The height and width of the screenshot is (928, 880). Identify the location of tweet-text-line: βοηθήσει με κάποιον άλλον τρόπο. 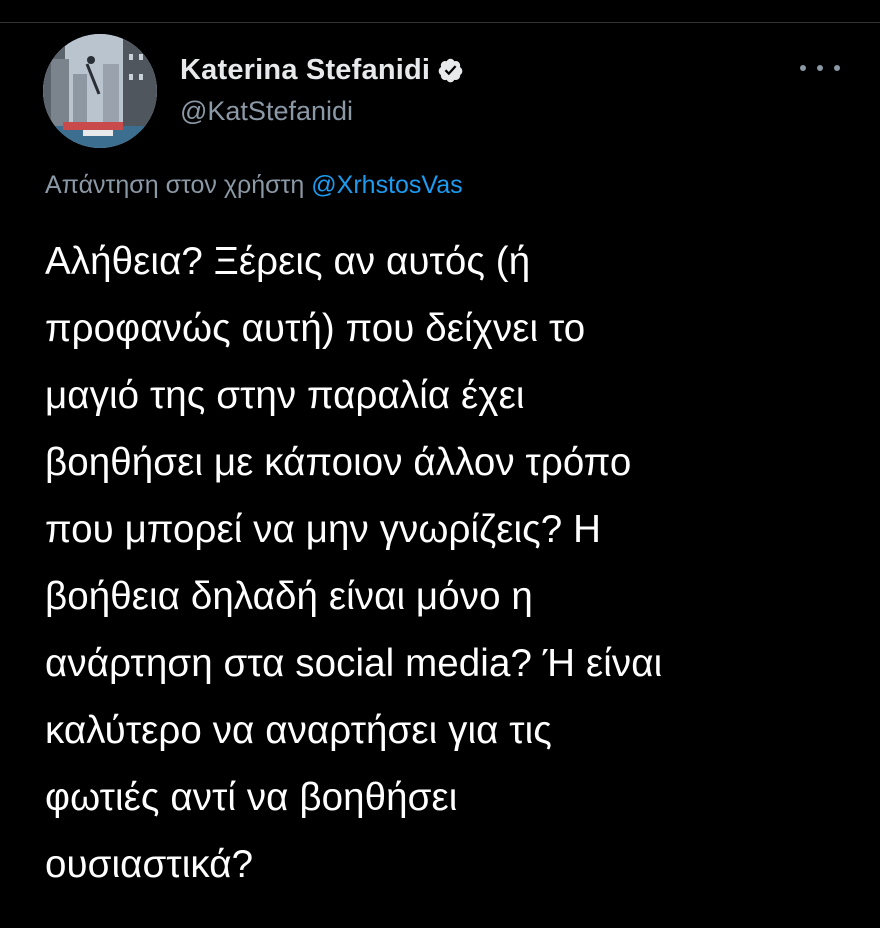
(338, 462).